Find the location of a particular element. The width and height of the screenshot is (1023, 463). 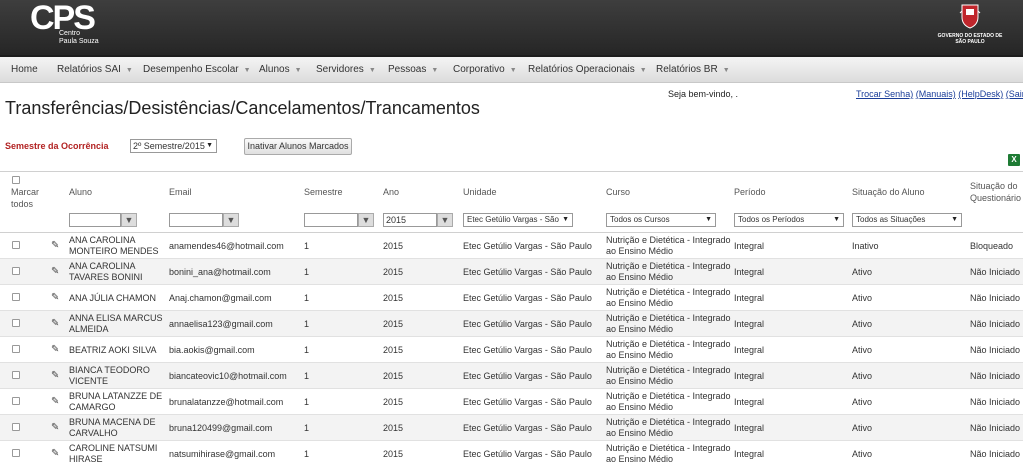

header-situacao-questionario: Situação do Questionário is located at coordinates (996, 192).